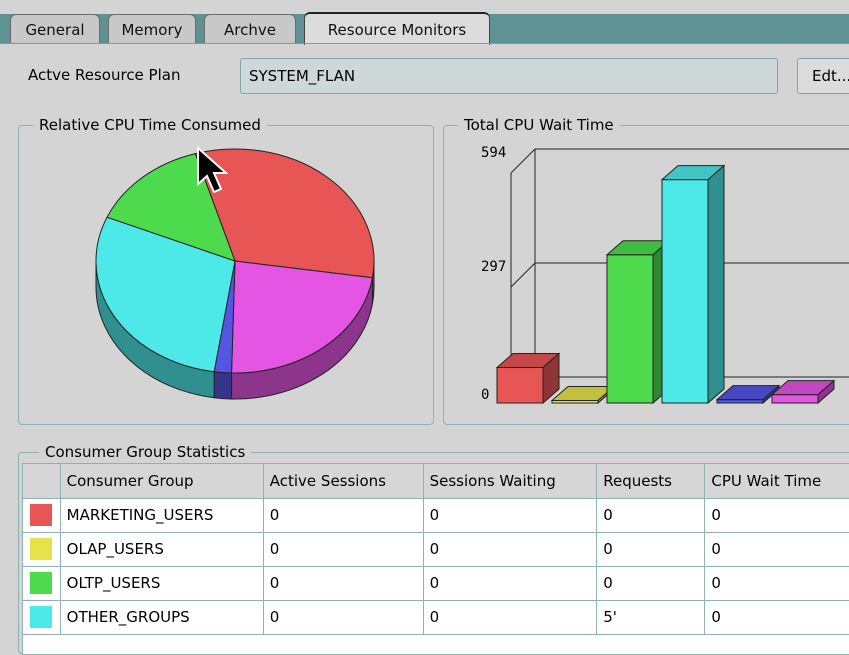  What do you see at coordinates (485, 395) in the screenshot?
I see `y-tick-label: 0` at bounding box center [485, 395].